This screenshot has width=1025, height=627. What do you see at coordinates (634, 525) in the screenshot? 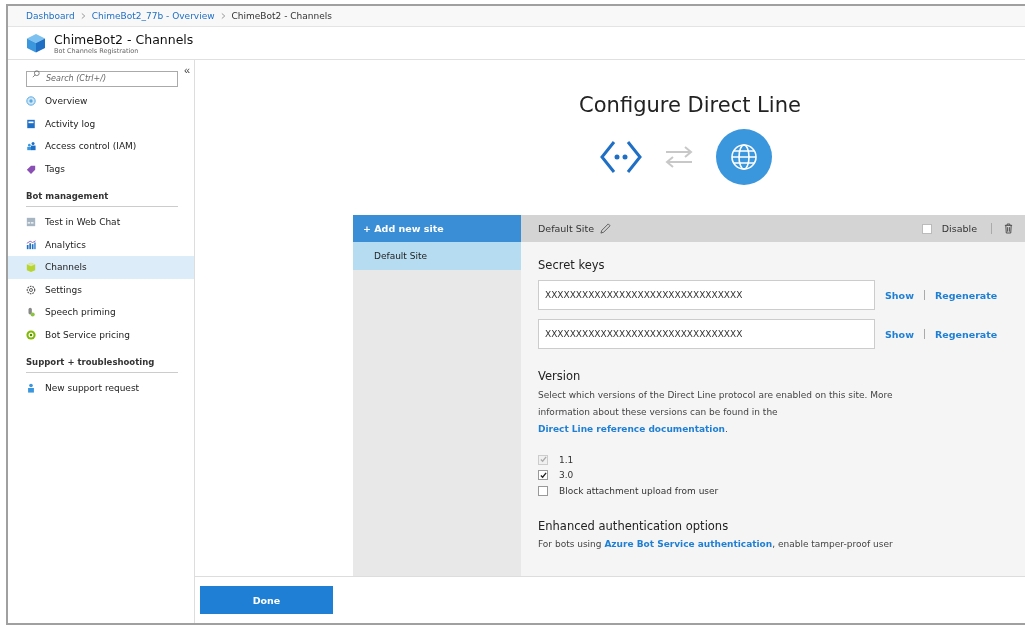
I see `section-heading: Enhanced authentication options` at bounding box center [634, 525].